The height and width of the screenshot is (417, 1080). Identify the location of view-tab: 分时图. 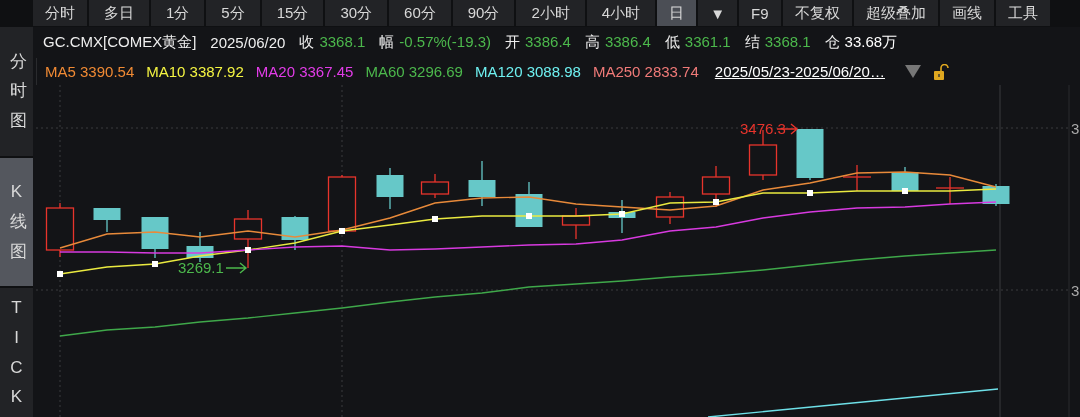
(16, 91).